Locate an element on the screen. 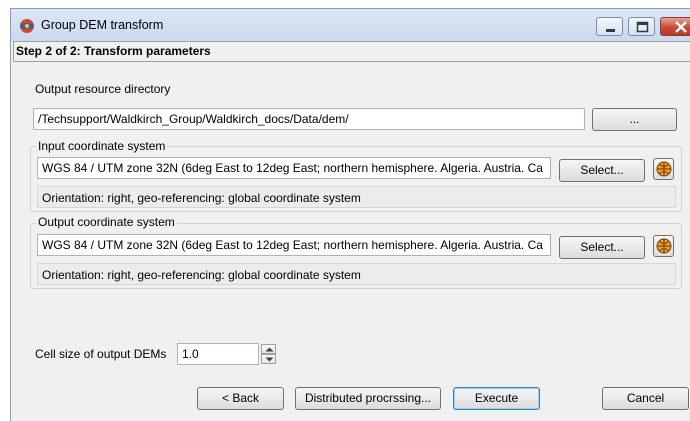 Image resolution: width=690 pixels, height=421 pixels. cell-size-input: 1.0 is located at coordinates (218, 354).